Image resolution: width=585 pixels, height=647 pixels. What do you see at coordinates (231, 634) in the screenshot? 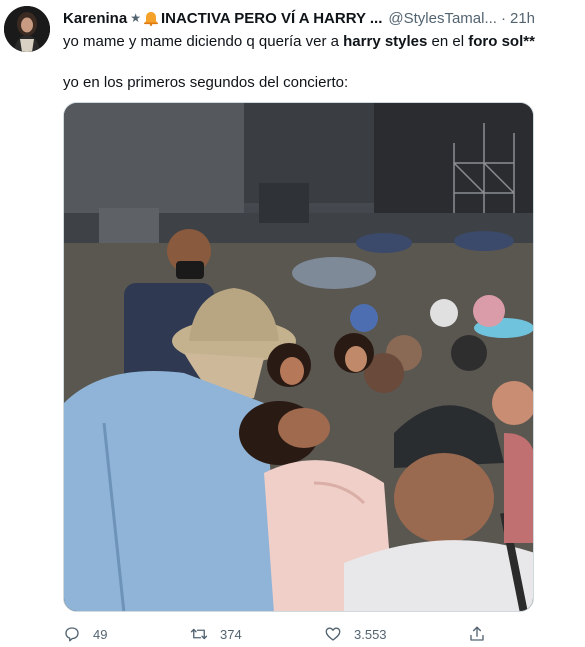
I see `retweet-count: 374` at bounding box center [231, 634].